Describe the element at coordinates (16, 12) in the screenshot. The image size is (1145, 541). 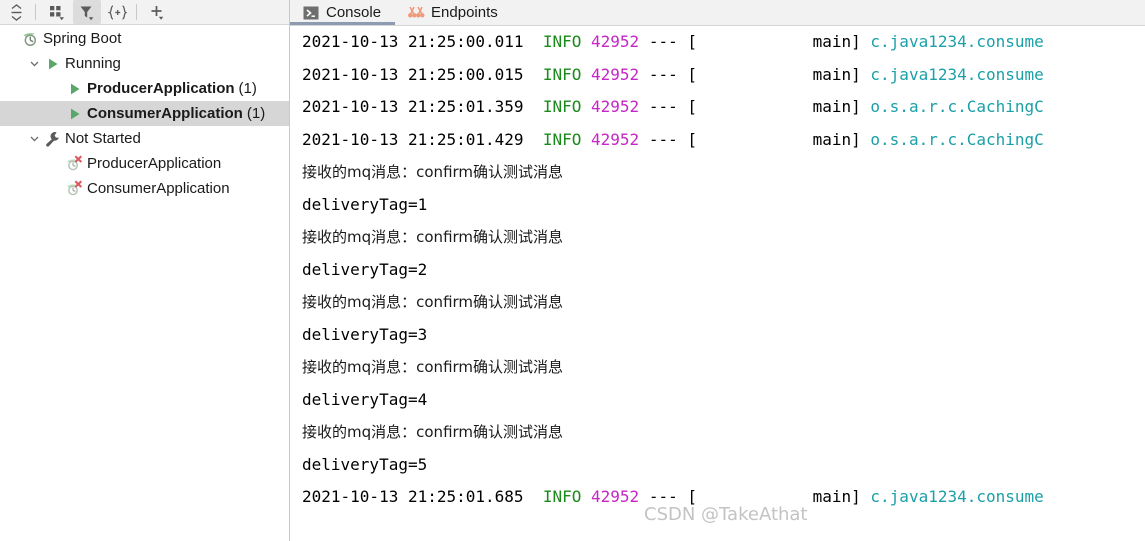
I see `expand-collapse-icon` at that location.